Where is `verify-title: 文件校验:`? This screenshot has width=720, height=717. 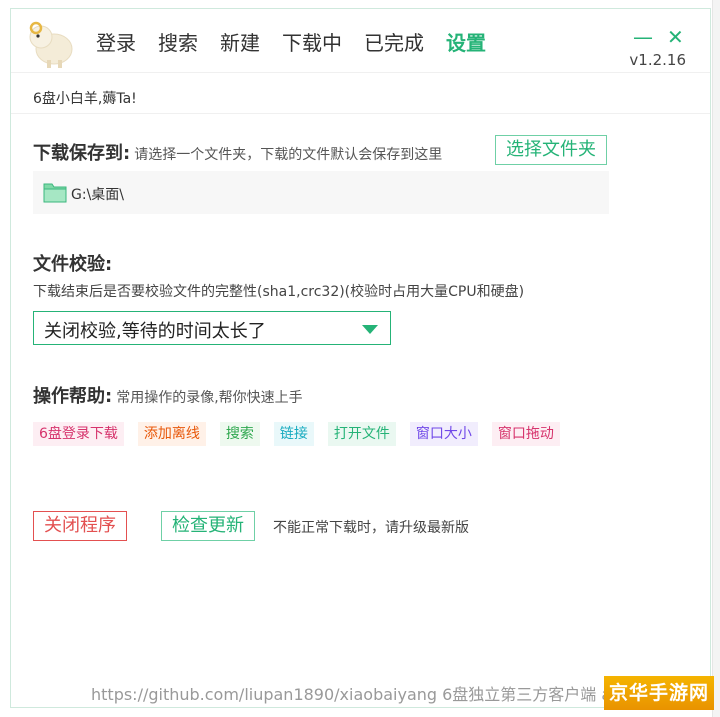
verify-title: 文件校验: is located at coordinates (73, 264).